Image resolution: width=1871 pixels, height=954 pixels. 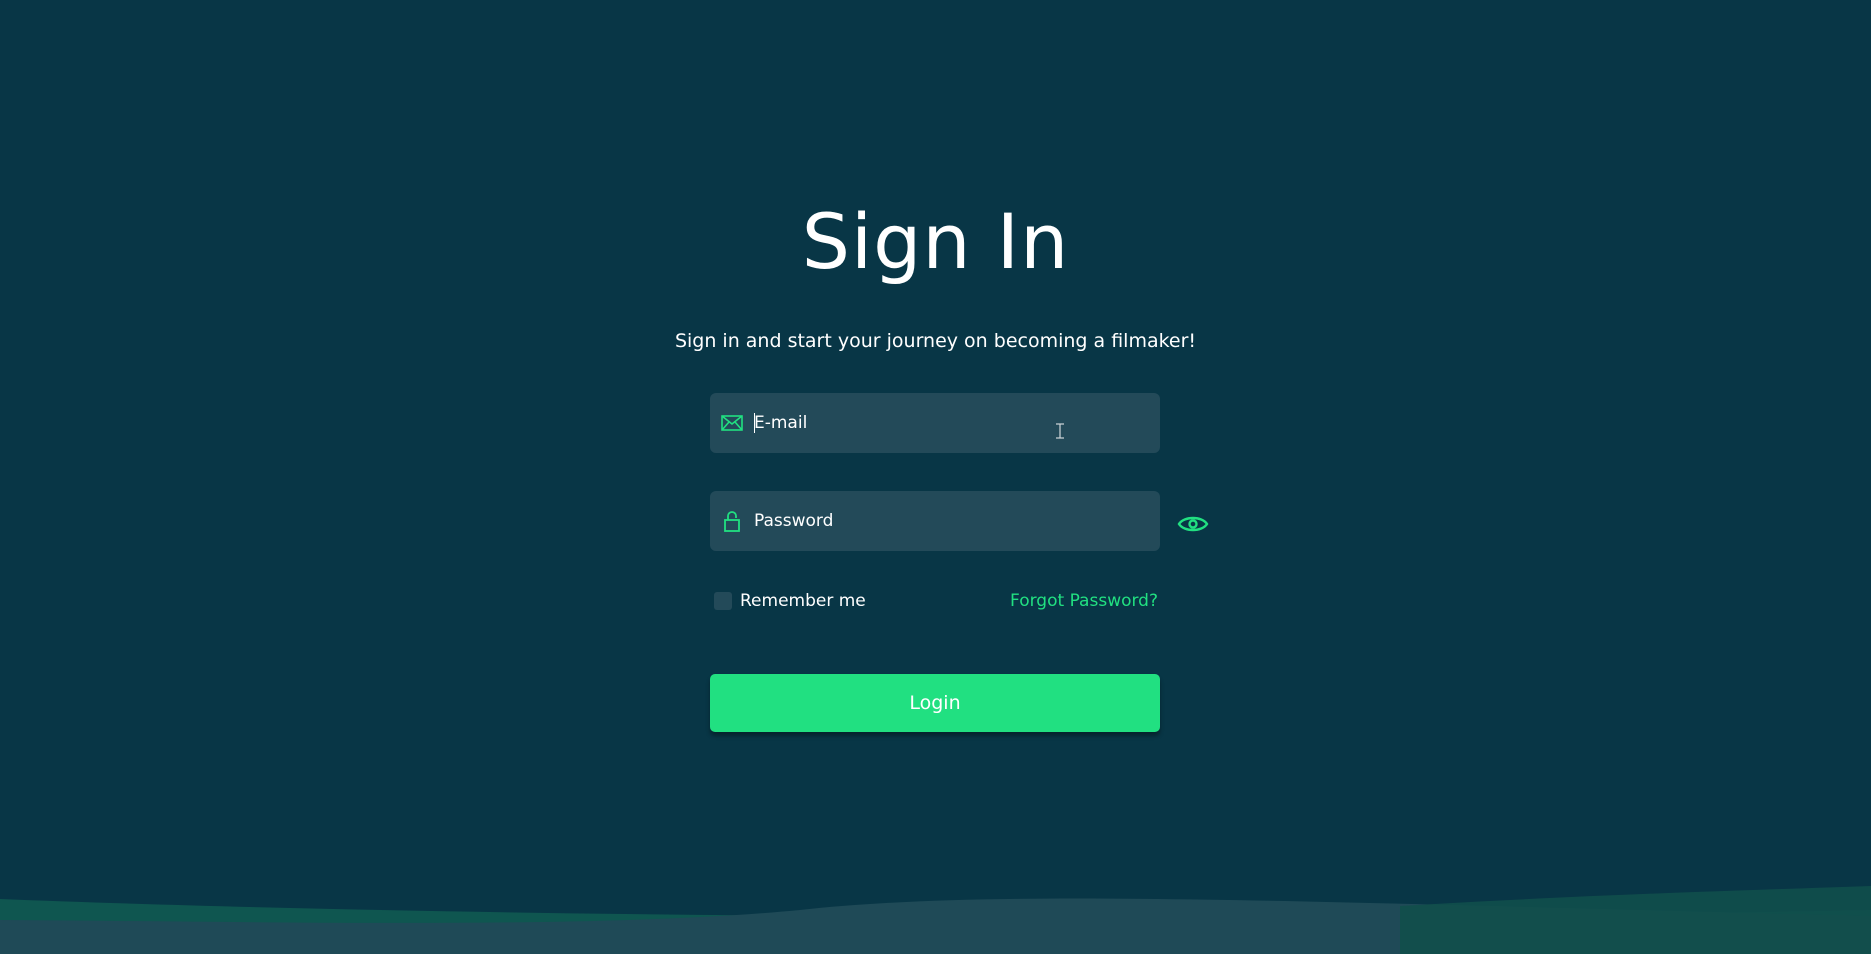 I want to click on checkbox-box, so click(x=723, y=601).